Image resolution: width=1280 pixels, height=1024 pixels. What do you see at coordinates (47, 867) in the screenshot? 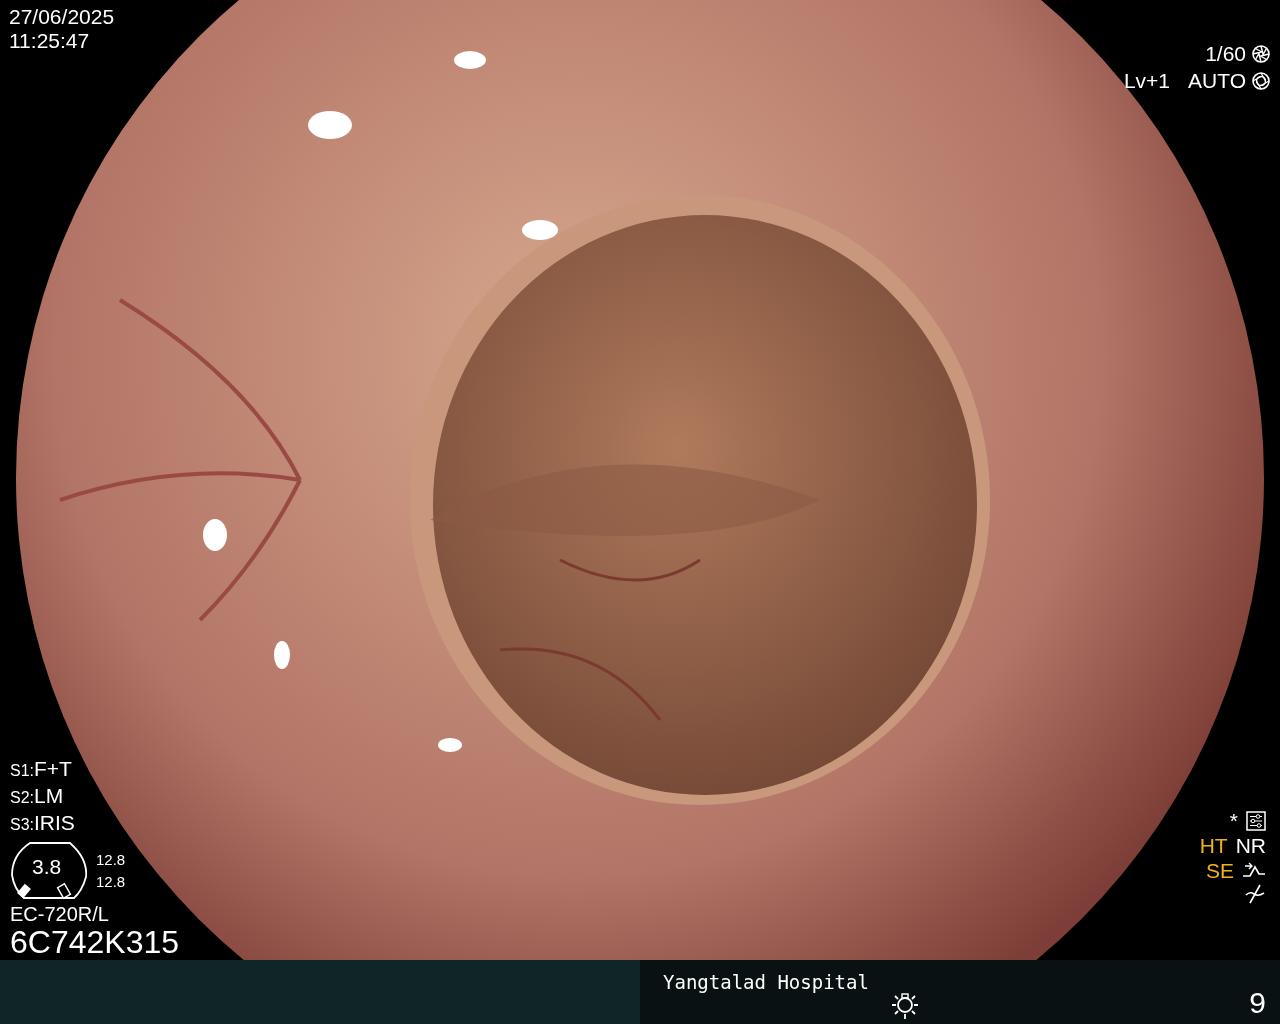
I see `gauge-value-text: 3.8` at bounding box center [47, 867].